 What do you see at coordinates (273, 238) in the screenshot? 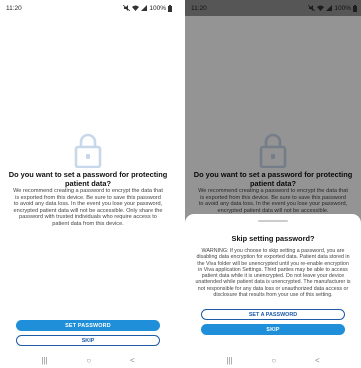
I see `sheet-title: Skip setting password?` at bounding box center [273, 238].